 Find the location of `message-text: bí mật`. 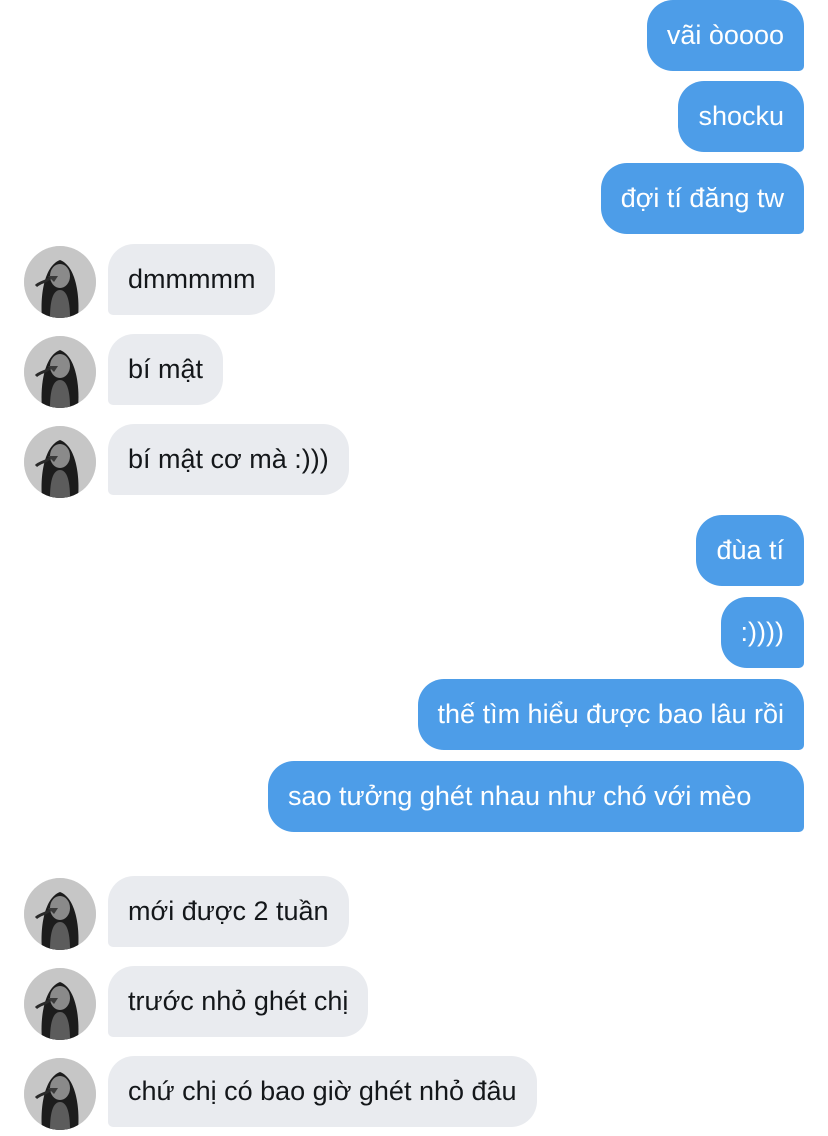

message-text: bí mật is located at coordinates (166, 369).